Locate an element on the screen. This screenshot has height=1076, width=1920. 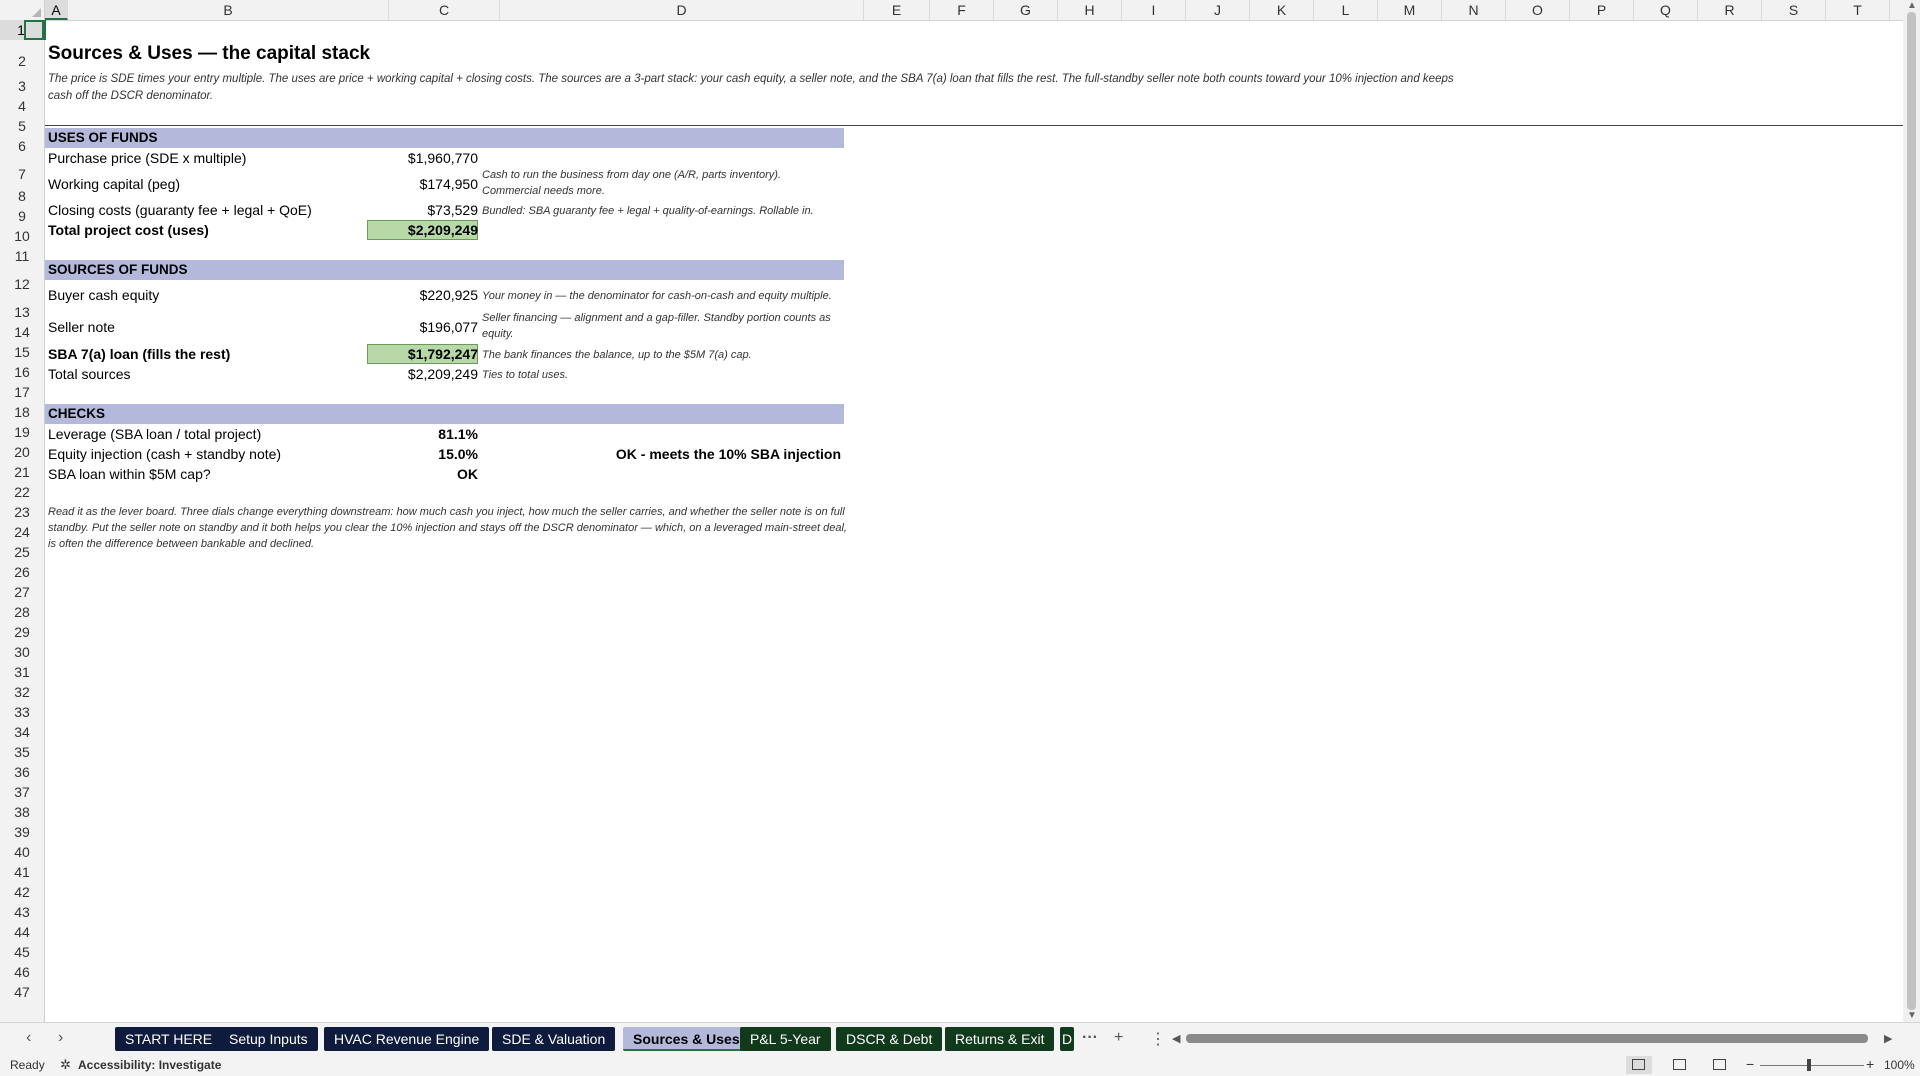
vertical-scroll-thumb is located at coordinates (1911, 511).